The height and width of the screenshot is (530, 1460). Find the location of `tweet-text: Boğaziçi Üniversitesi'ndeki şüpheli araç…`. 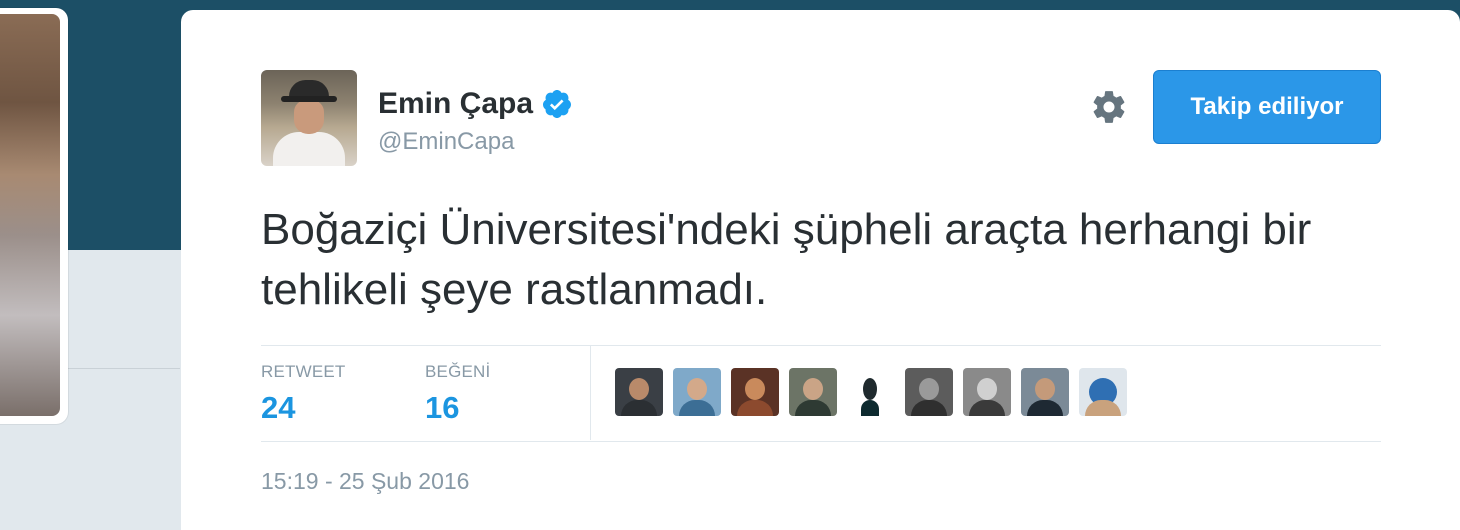

tweet-text: Boğaziçi Üniversitesi'ndeki şüpheli araç… is located at coordinates (786, 259).